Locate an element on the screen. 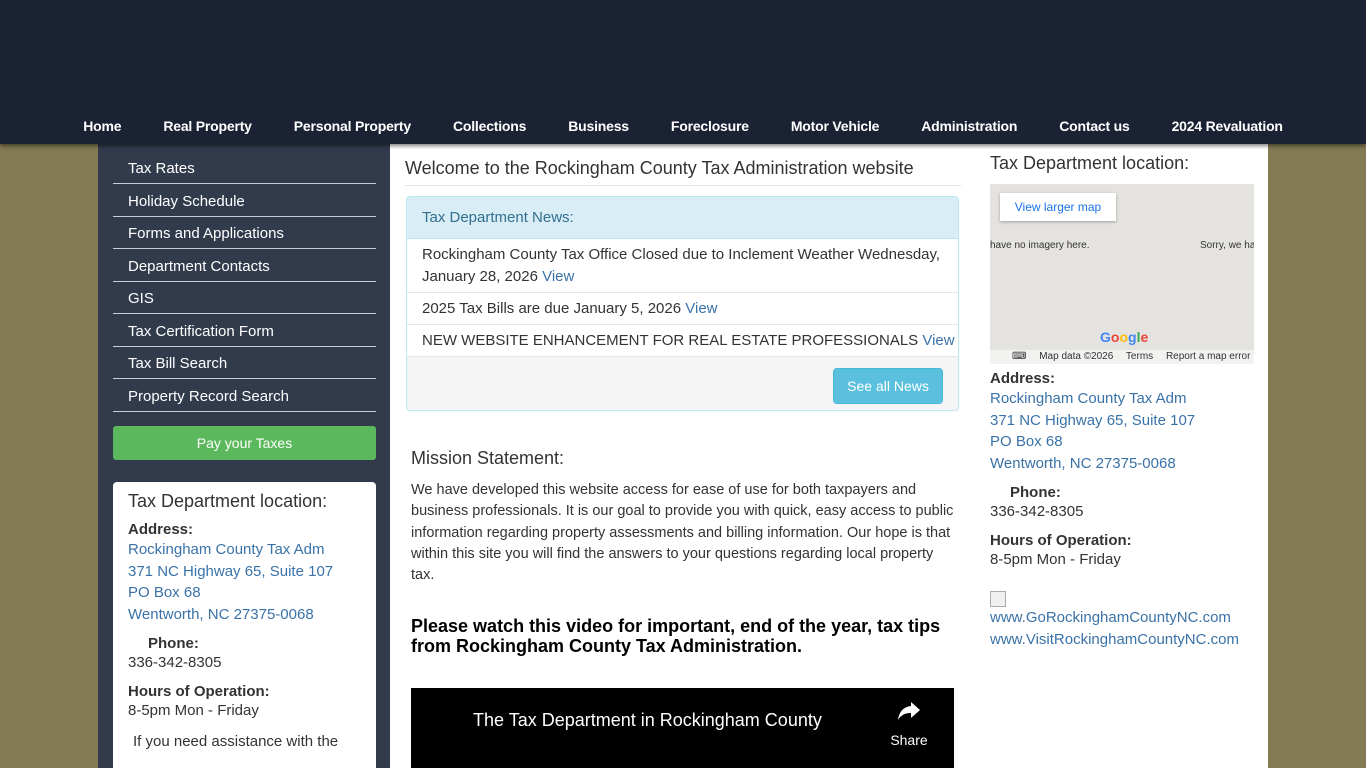 The width and height of the screenshot is (1366, 768). map-no-imagery-text: have no imagery here. is located at coordinates (1040, 245).